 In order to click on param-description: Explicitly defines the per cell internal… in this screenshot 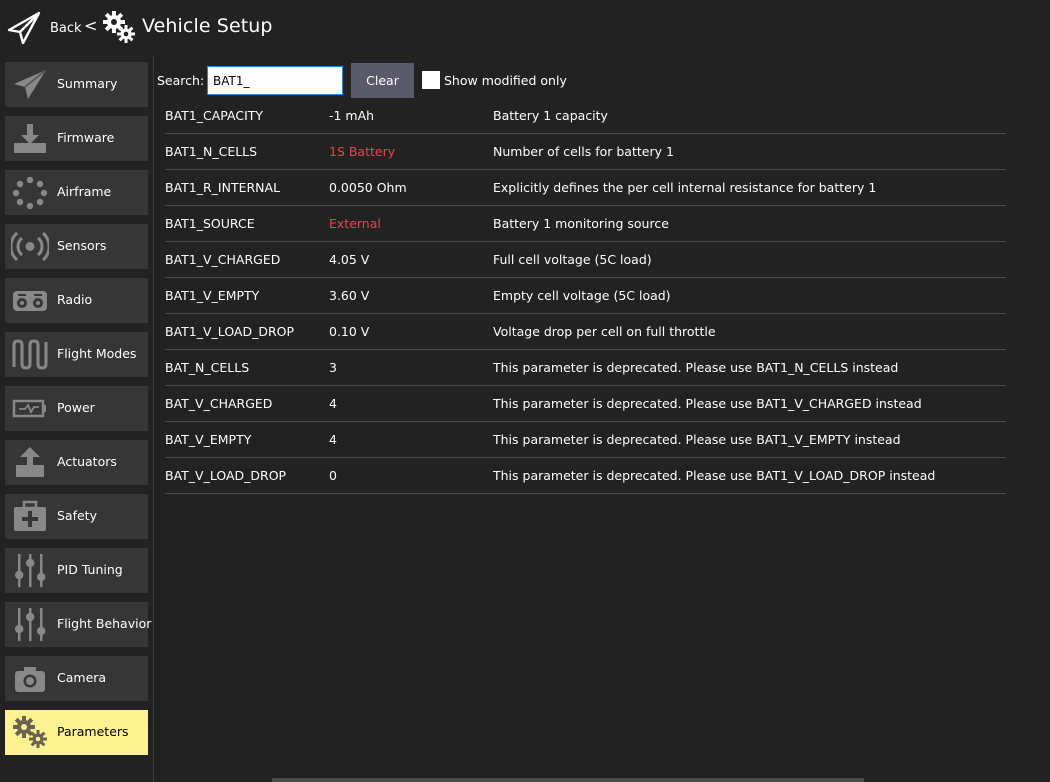, I will do `click(685, 187)`.